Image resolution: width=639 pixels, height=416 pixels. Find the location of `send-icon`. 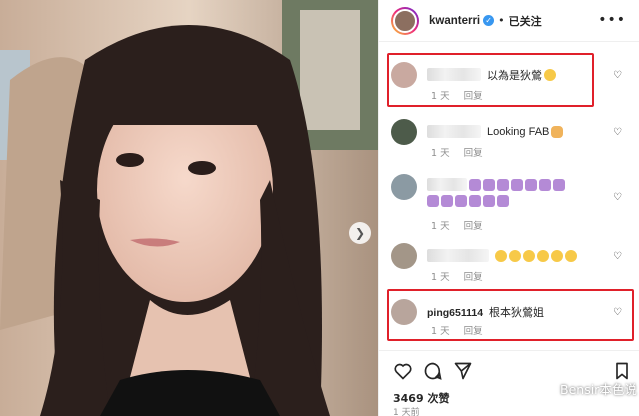

send-icon is located at coordinates (463, 371).